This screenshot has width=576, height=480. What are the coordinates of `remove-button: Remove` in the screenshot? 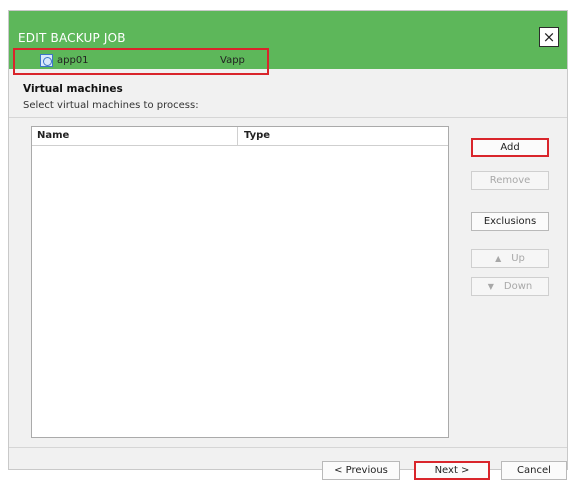 It's located at (510, 180).